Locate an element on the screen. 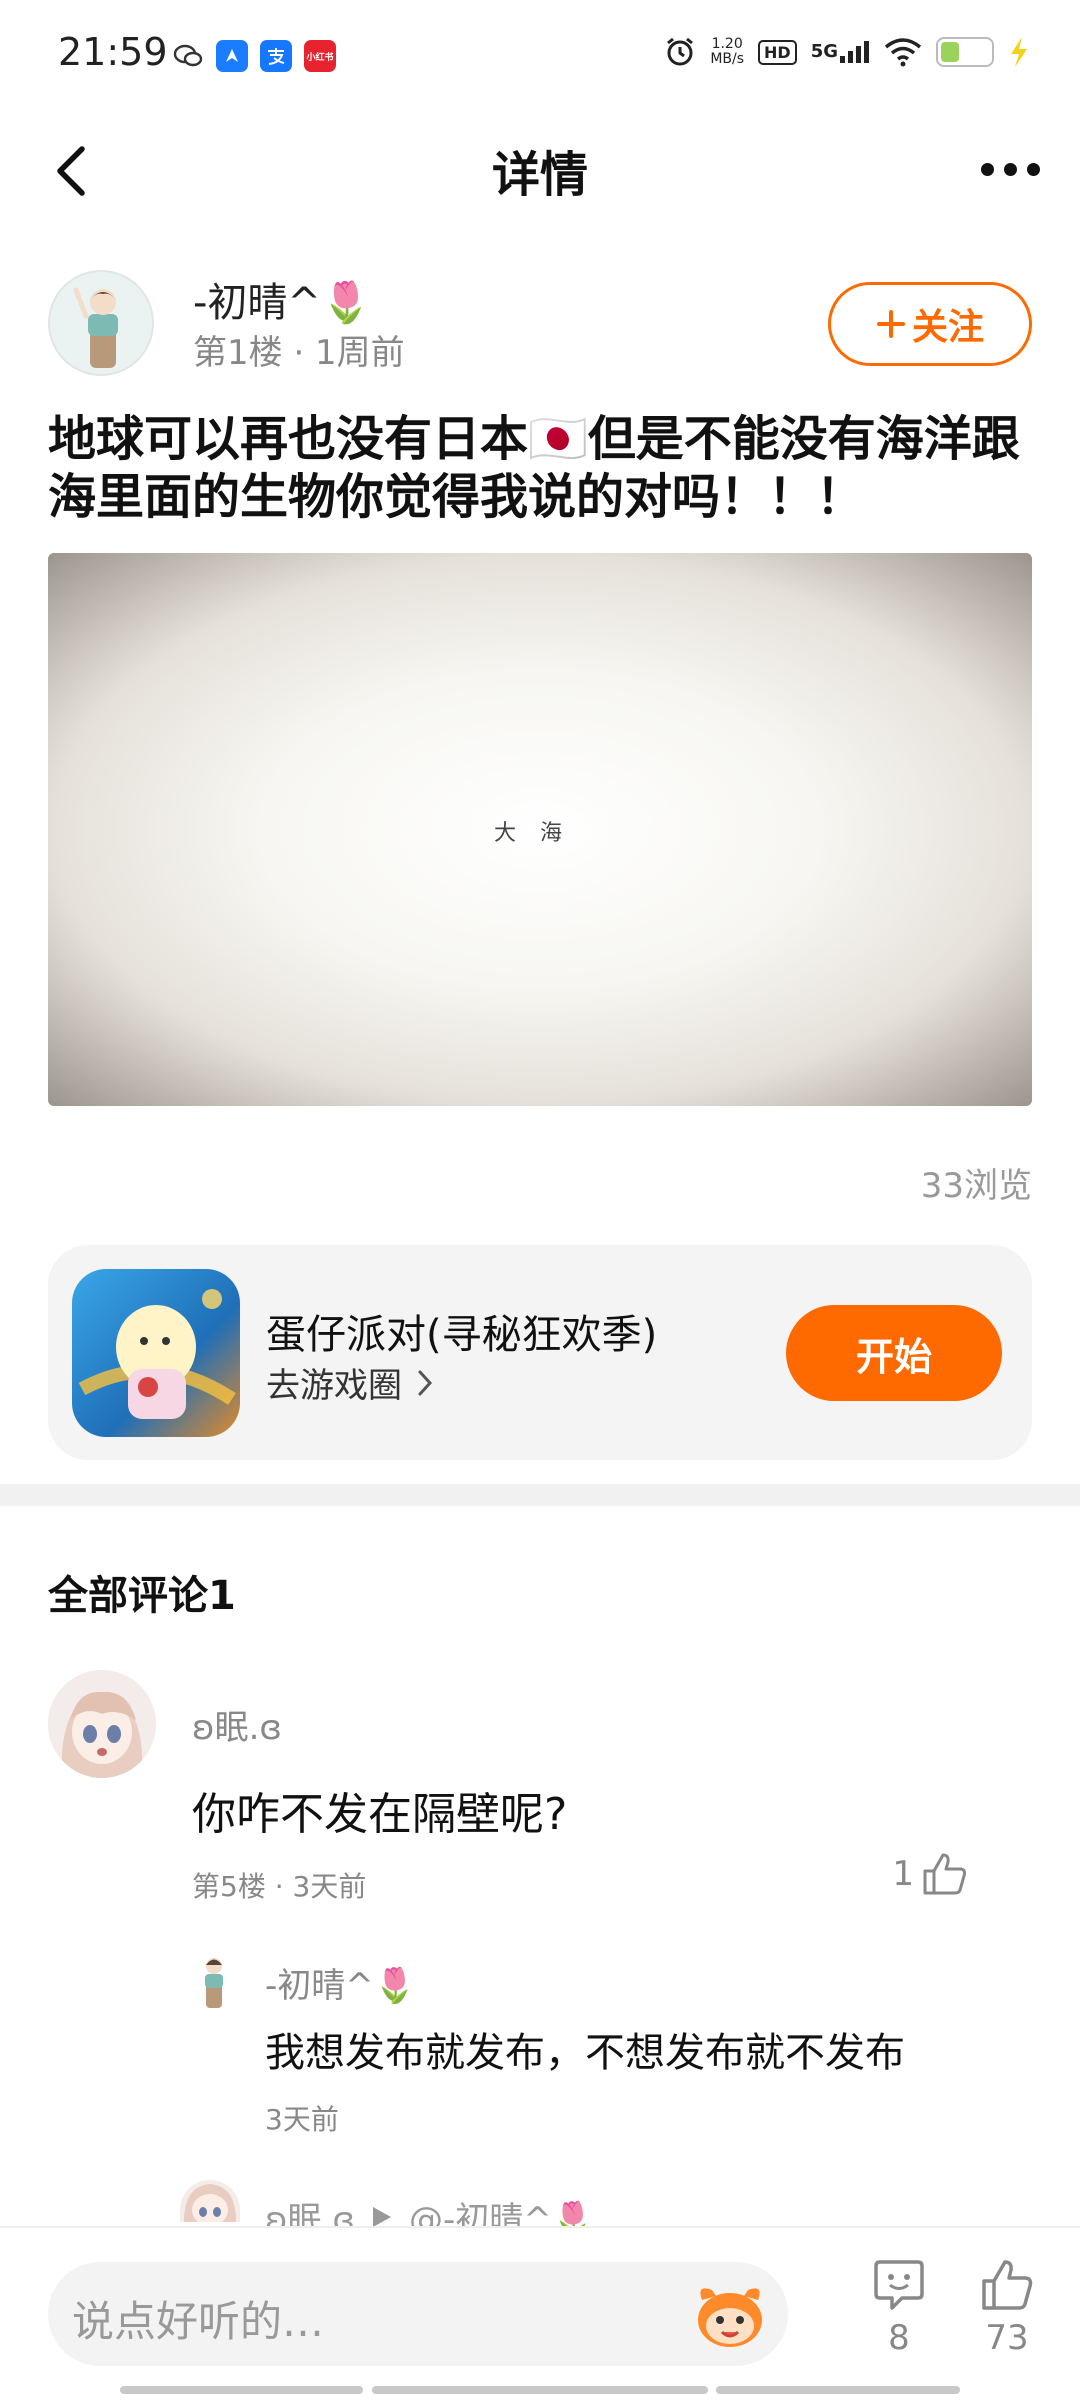  commenter-avatar is located at coordinates (102, 1724).